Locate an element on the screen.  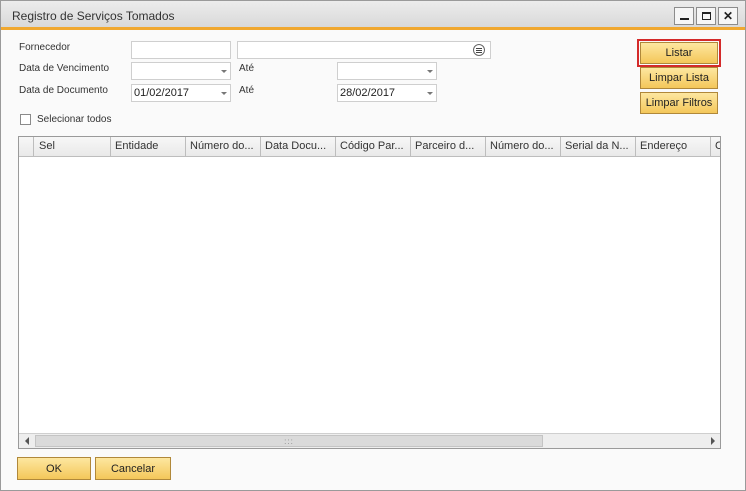
choose-from-list-icon is located at coordinates (479, 50).